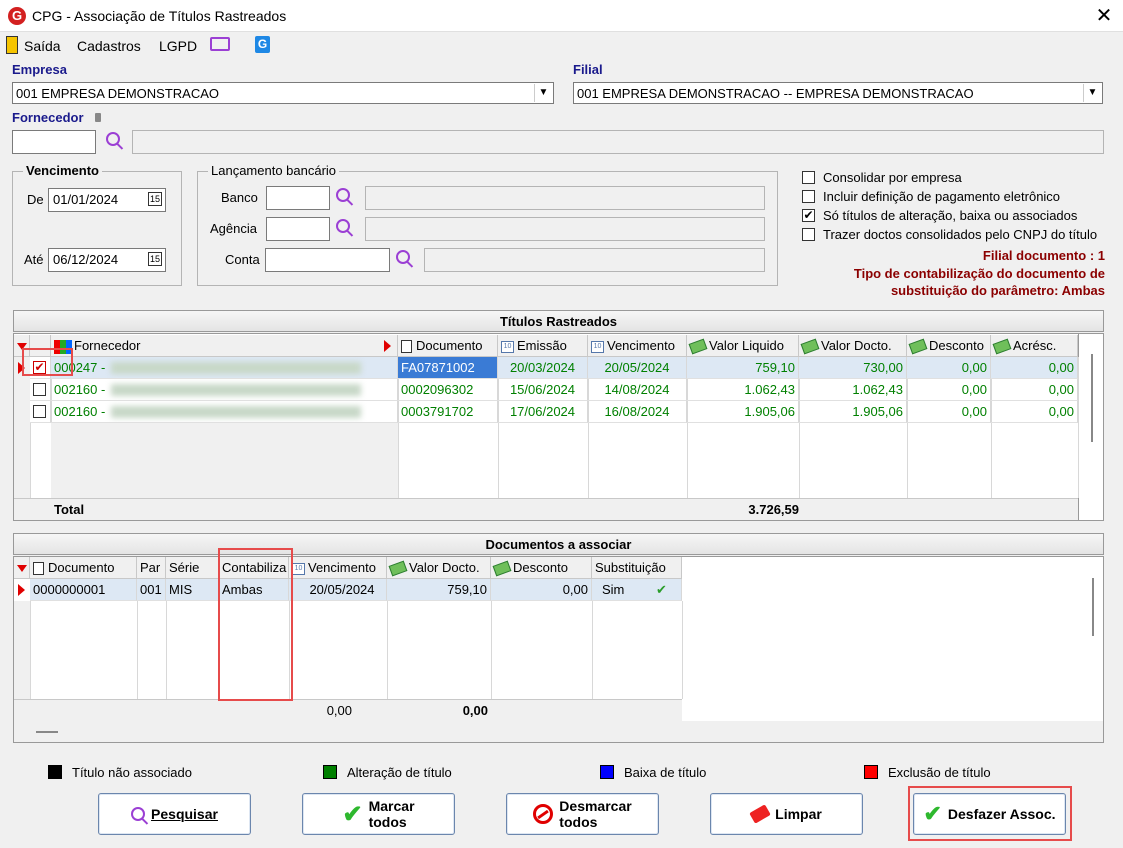  I want to click on cell-emissao: 17/06/2024, so click(543, 412).